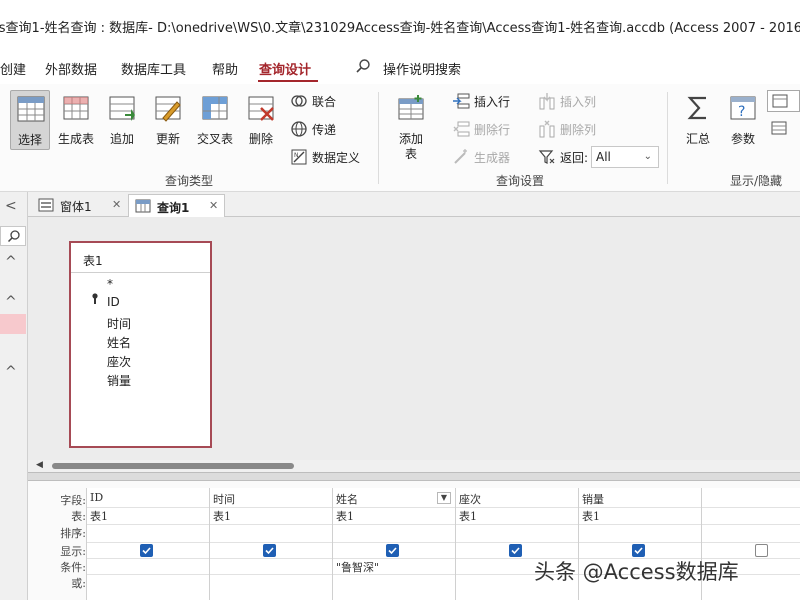  What do you see at coordinates (110, 284) in the screenshot?
I see `field-all: *` at bounding box center [110, 284].